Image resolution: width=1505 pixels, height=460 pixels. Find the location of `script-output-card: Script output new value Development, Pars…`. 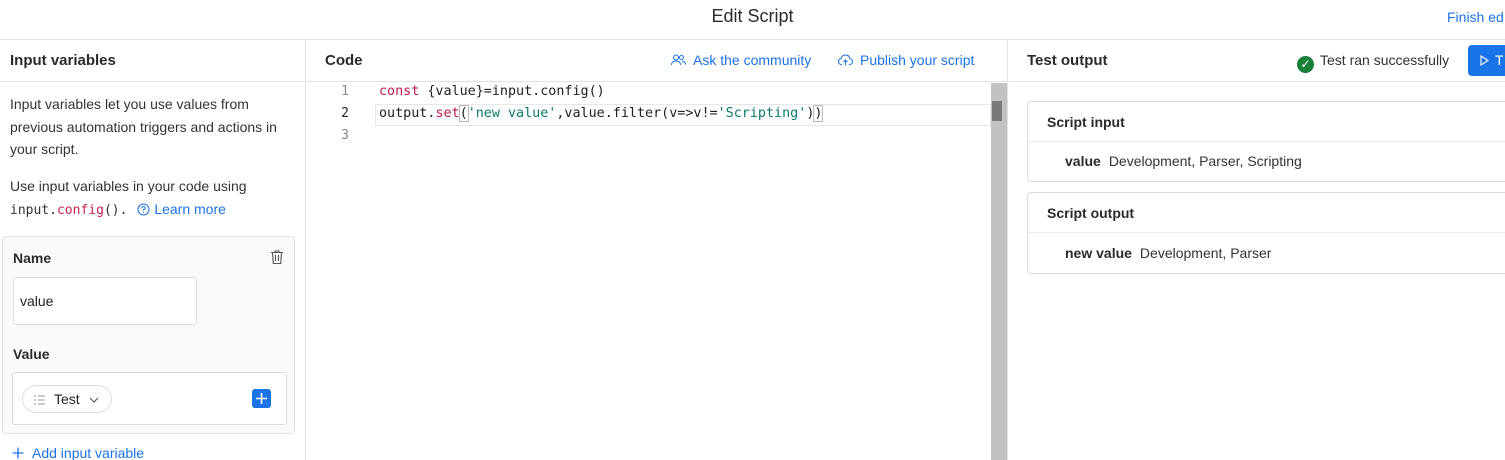

script-output-card: Script output new value Development, Pars… is located at coordinates (1266, 233).